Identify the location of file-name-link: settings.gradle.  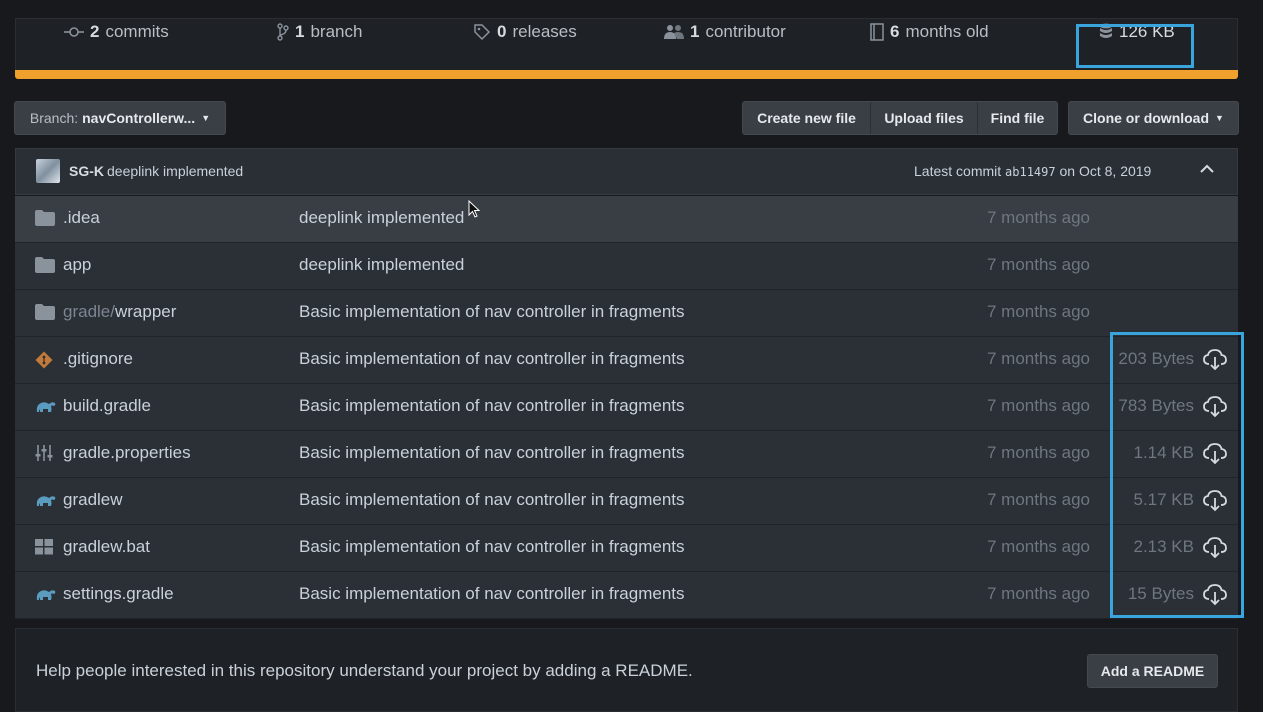
(118, 594).